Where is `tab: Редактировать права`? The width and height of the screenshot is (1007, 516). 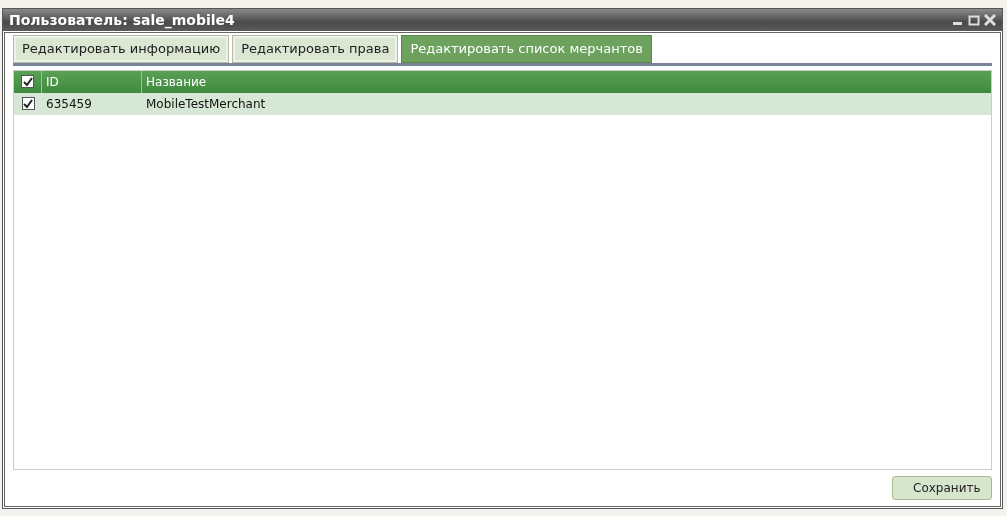
tab: Редактировать права is located at coordinates (315, 49).